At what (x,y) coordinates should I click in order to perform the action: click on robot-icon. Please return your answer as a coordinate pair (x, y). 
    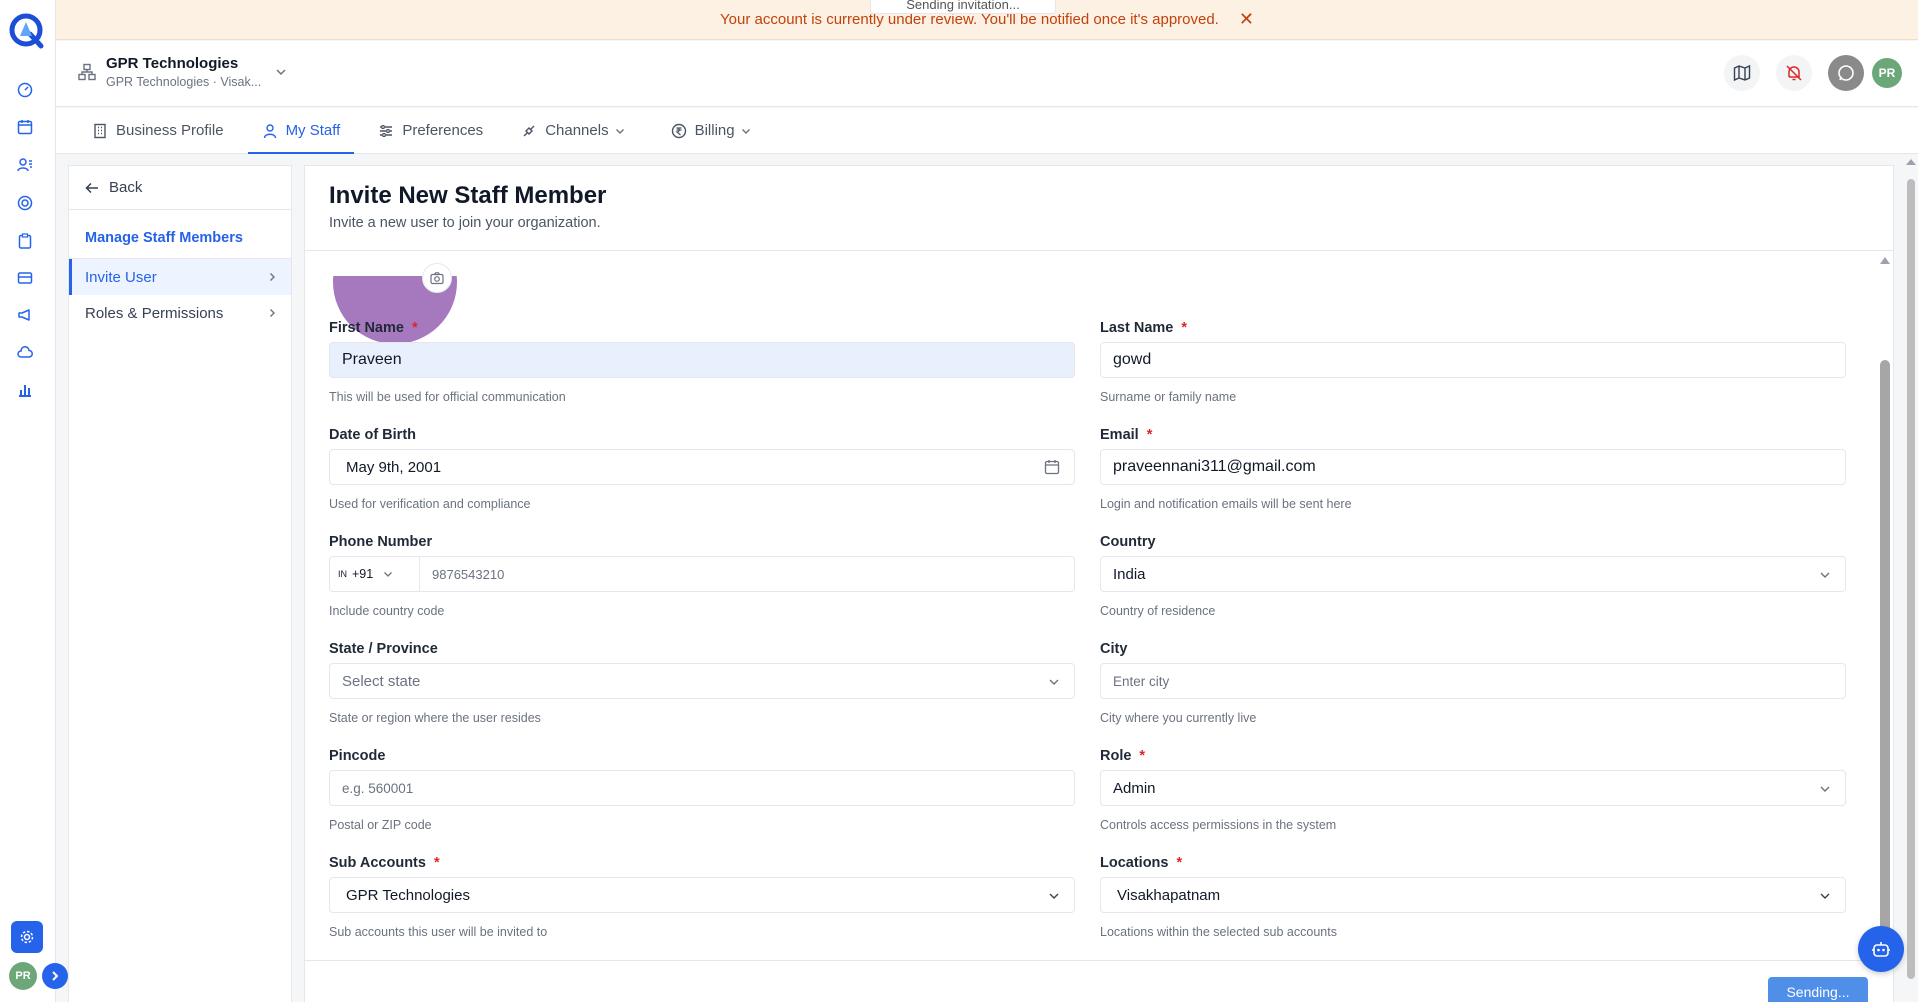
    Looking at the image, I should click on (1881, 949).